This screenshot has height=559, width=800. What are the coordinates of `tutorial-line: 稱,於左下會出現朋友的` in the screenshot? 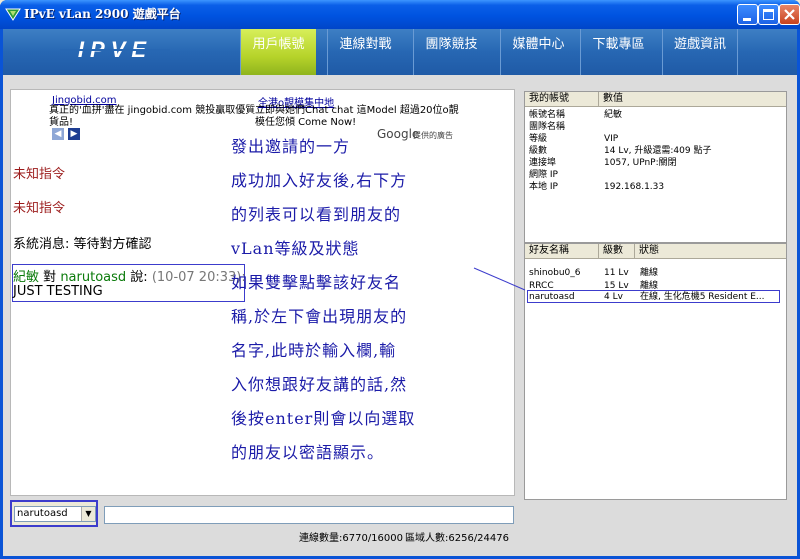 It's located at (319, 316).